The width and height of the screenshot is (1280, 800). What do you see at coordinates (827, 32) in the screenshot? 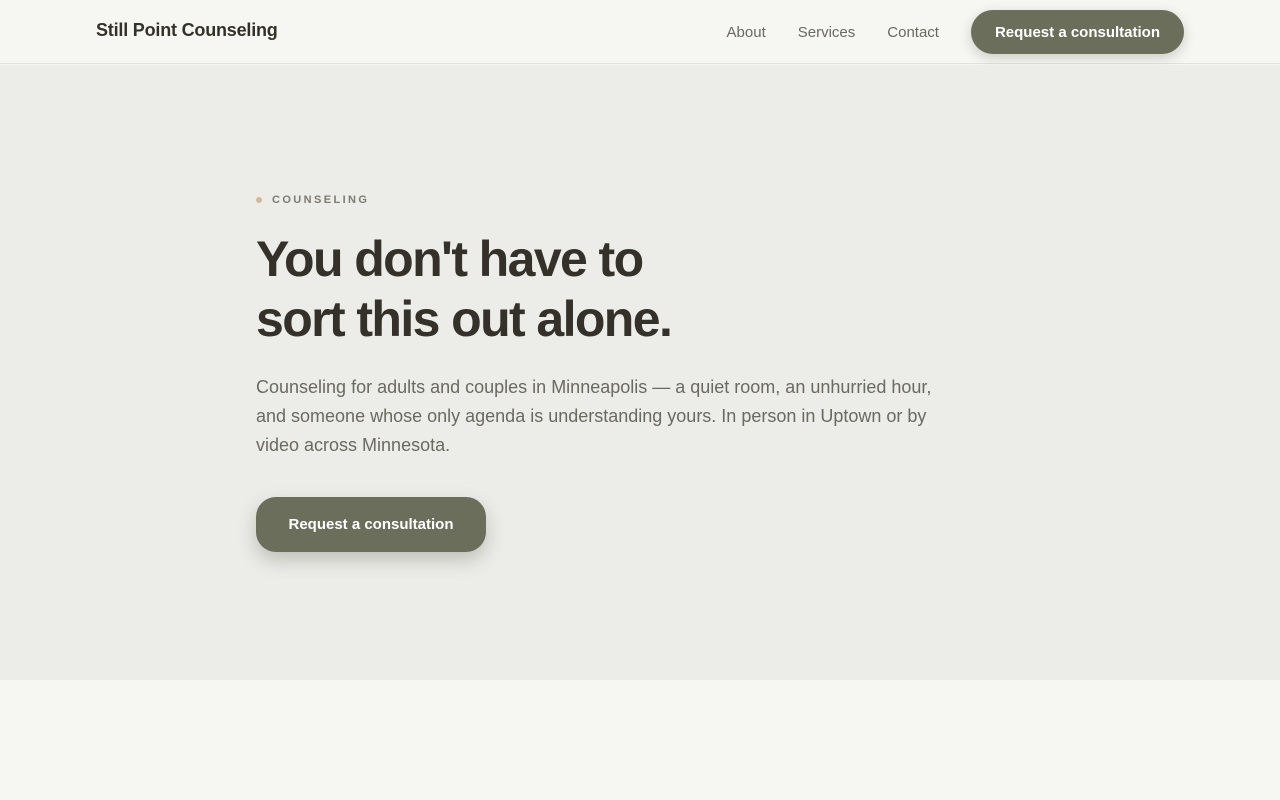
I see `nav-link-services: Services` at bounding box center [827, 32].